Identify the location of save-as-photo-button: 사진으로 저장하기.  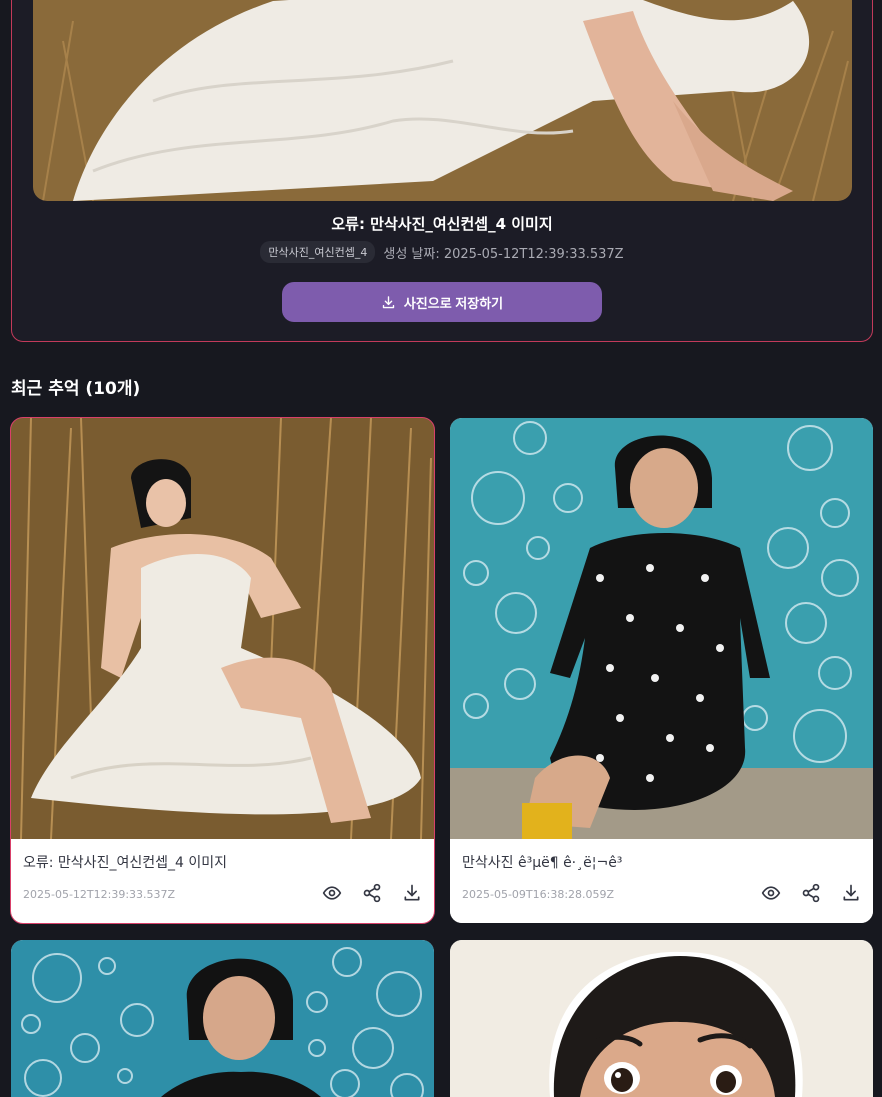
(442, 302).